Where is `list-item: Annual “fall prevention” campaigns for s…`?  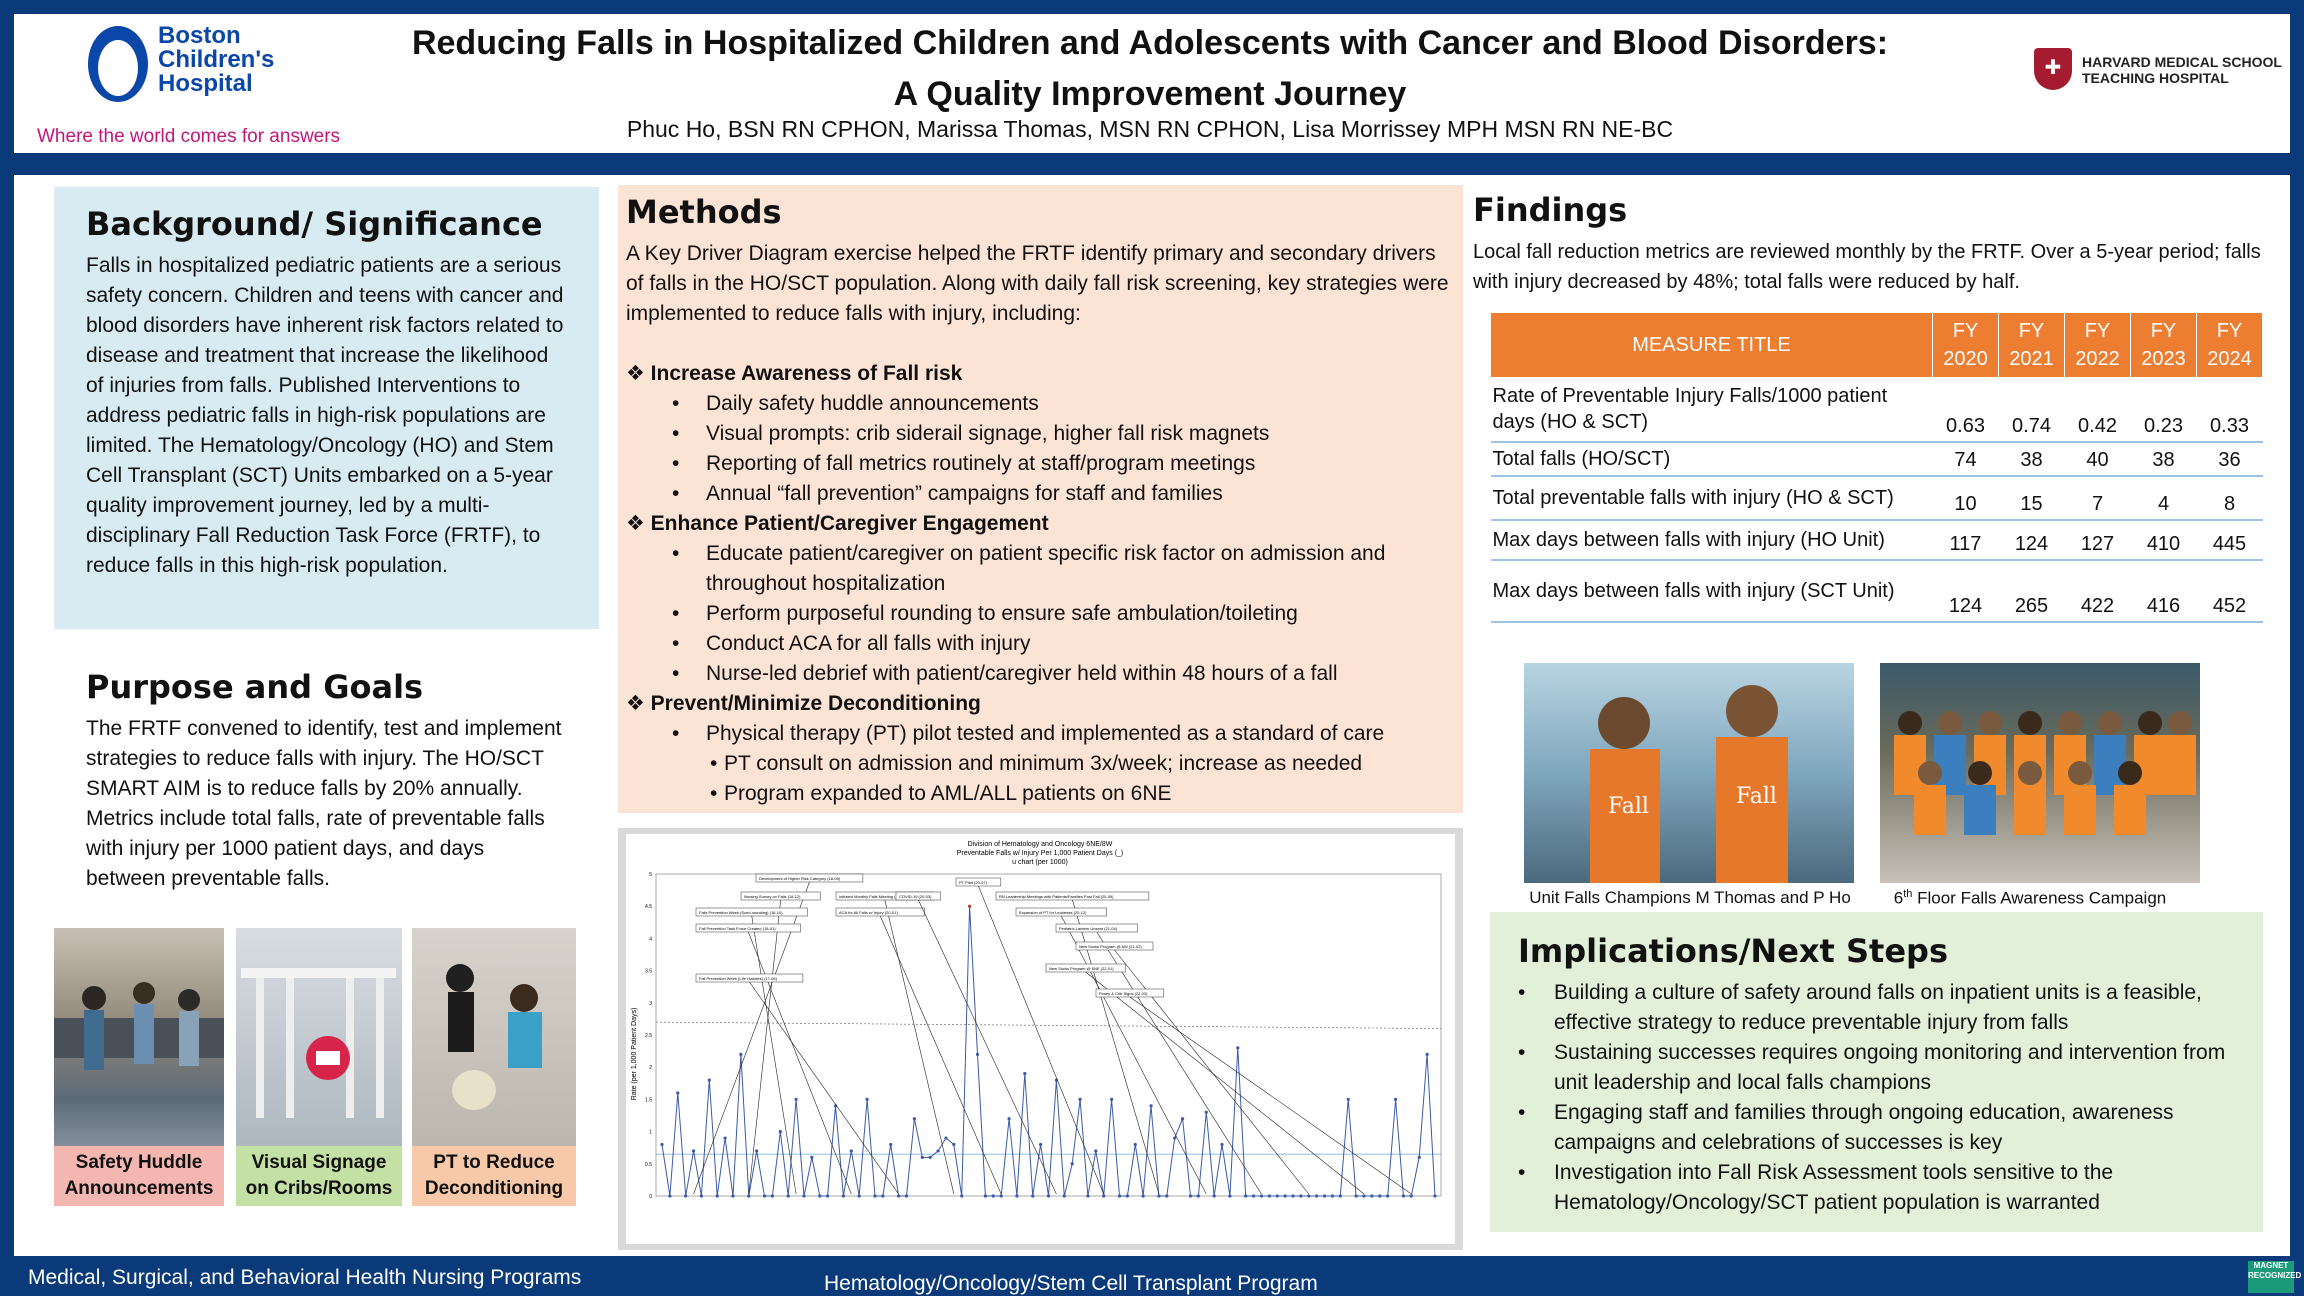
list-item: Annual “fall prevention” campaigns for s… is located at coordinates (1040, 494).